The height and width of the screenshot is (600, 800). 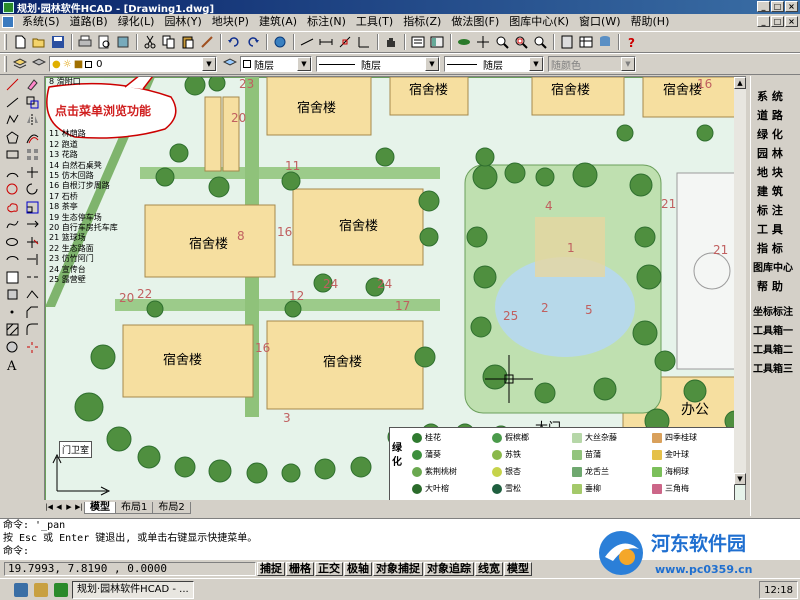 What do you see at coordinates (775, 310) in the screenshot?
I see `panel-item-coordinate-annotation: 坐标标注` at bounding box center [775, 310].